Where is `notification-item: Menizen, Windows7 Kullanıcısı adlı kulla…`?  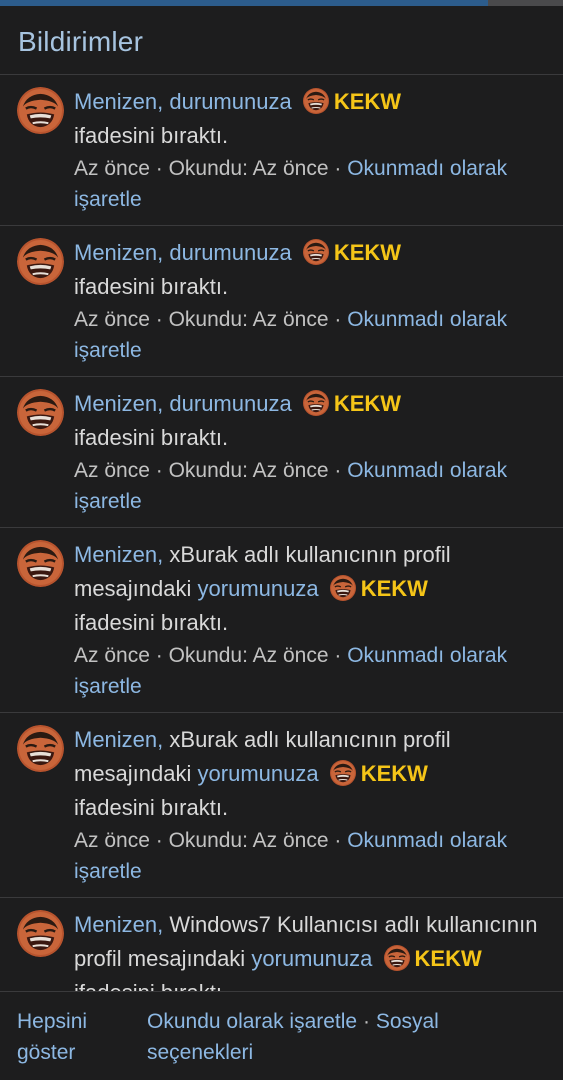
notification-item: Menizen, Windows7 Kullanıcısı adlı kulla… is located at coordinates (281, 944).